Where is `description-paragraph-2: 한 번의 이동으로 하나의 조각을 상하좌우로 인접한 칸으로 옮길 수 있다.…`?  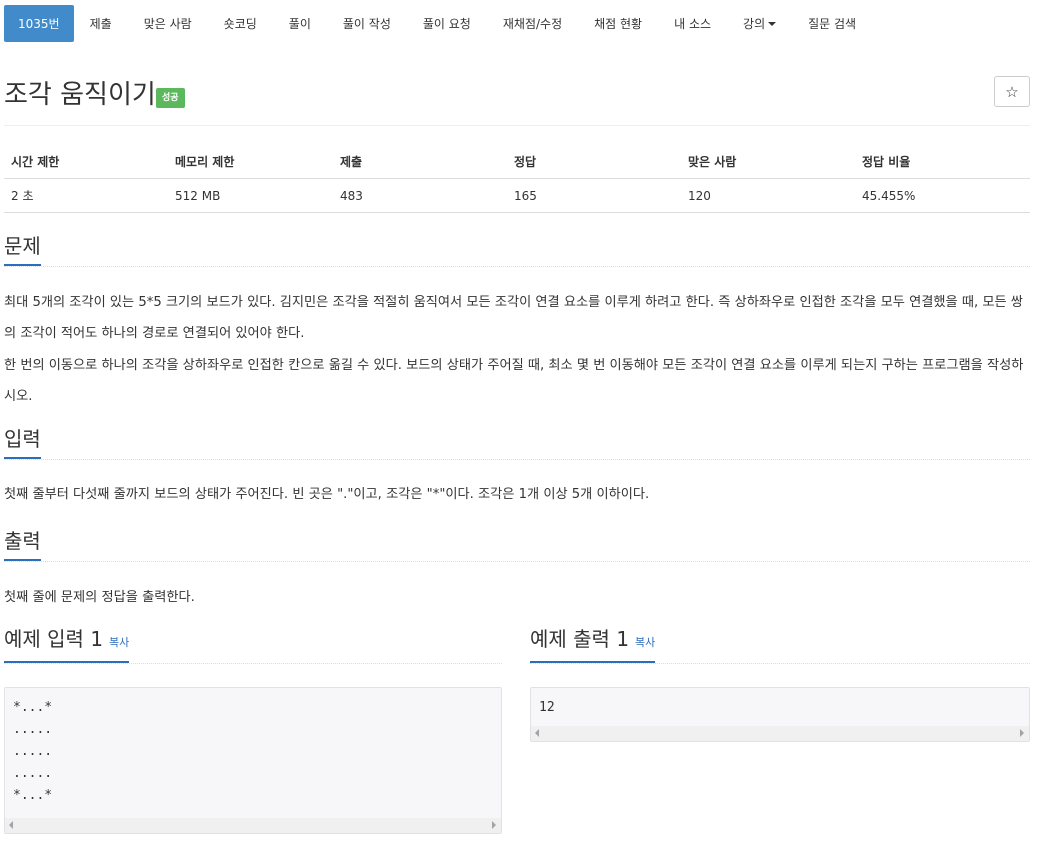 description-paragraph-2: 한 번의 이동으로 하나의 조각을 상하좌우로 인접한 칸으로 옮길 수 있다.… is located at coordinates (514, 381).